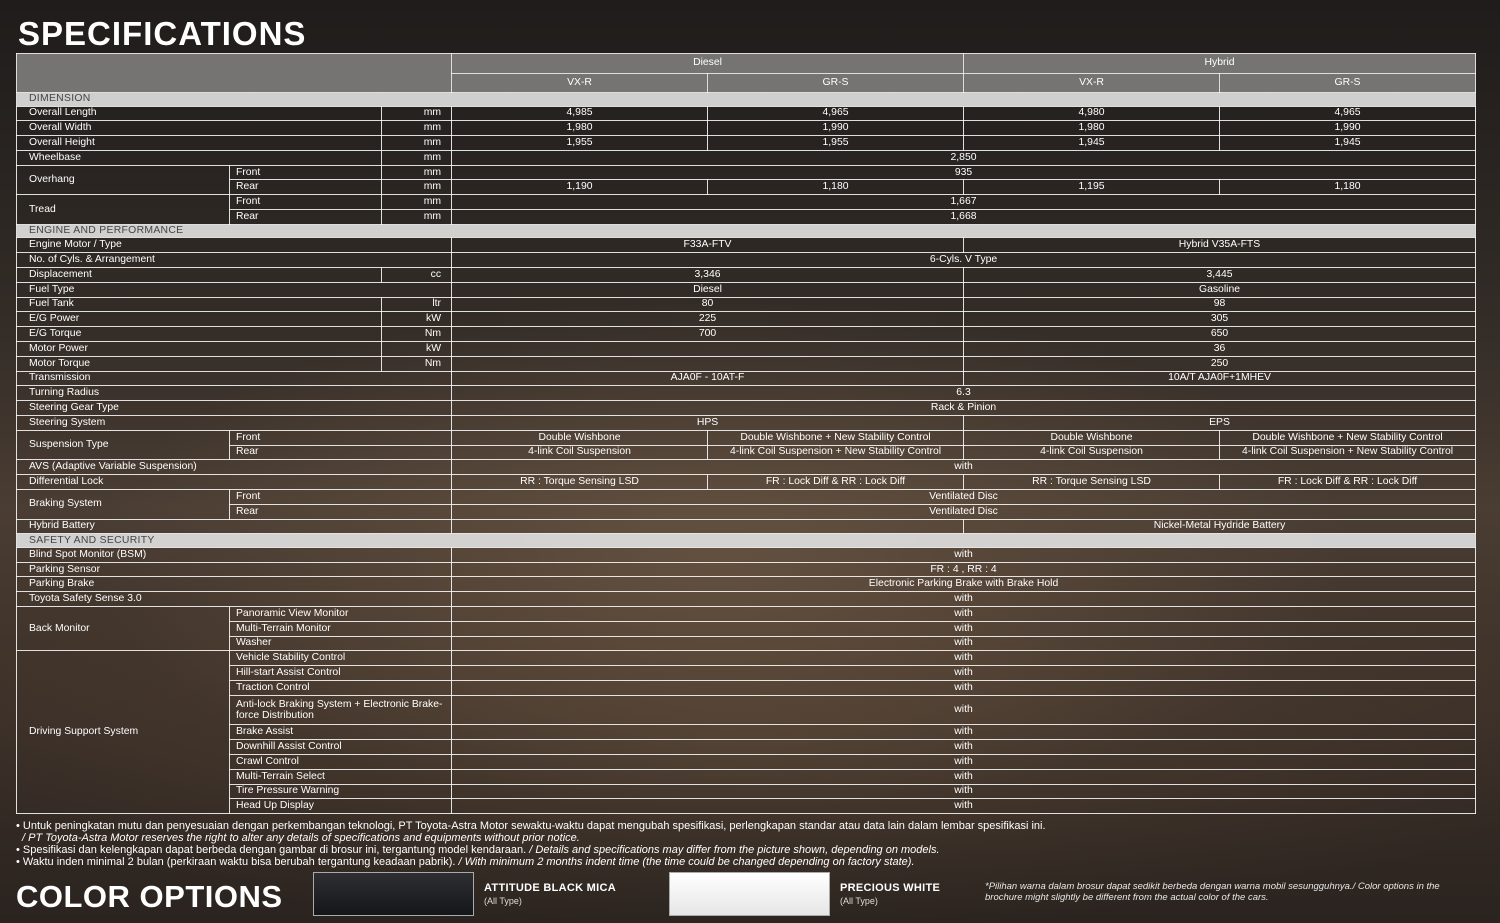  What do you see at coordinates (123, 732) in the screenshot?
I see `row-label: Driving Support System` at bounding box center [123, 732].